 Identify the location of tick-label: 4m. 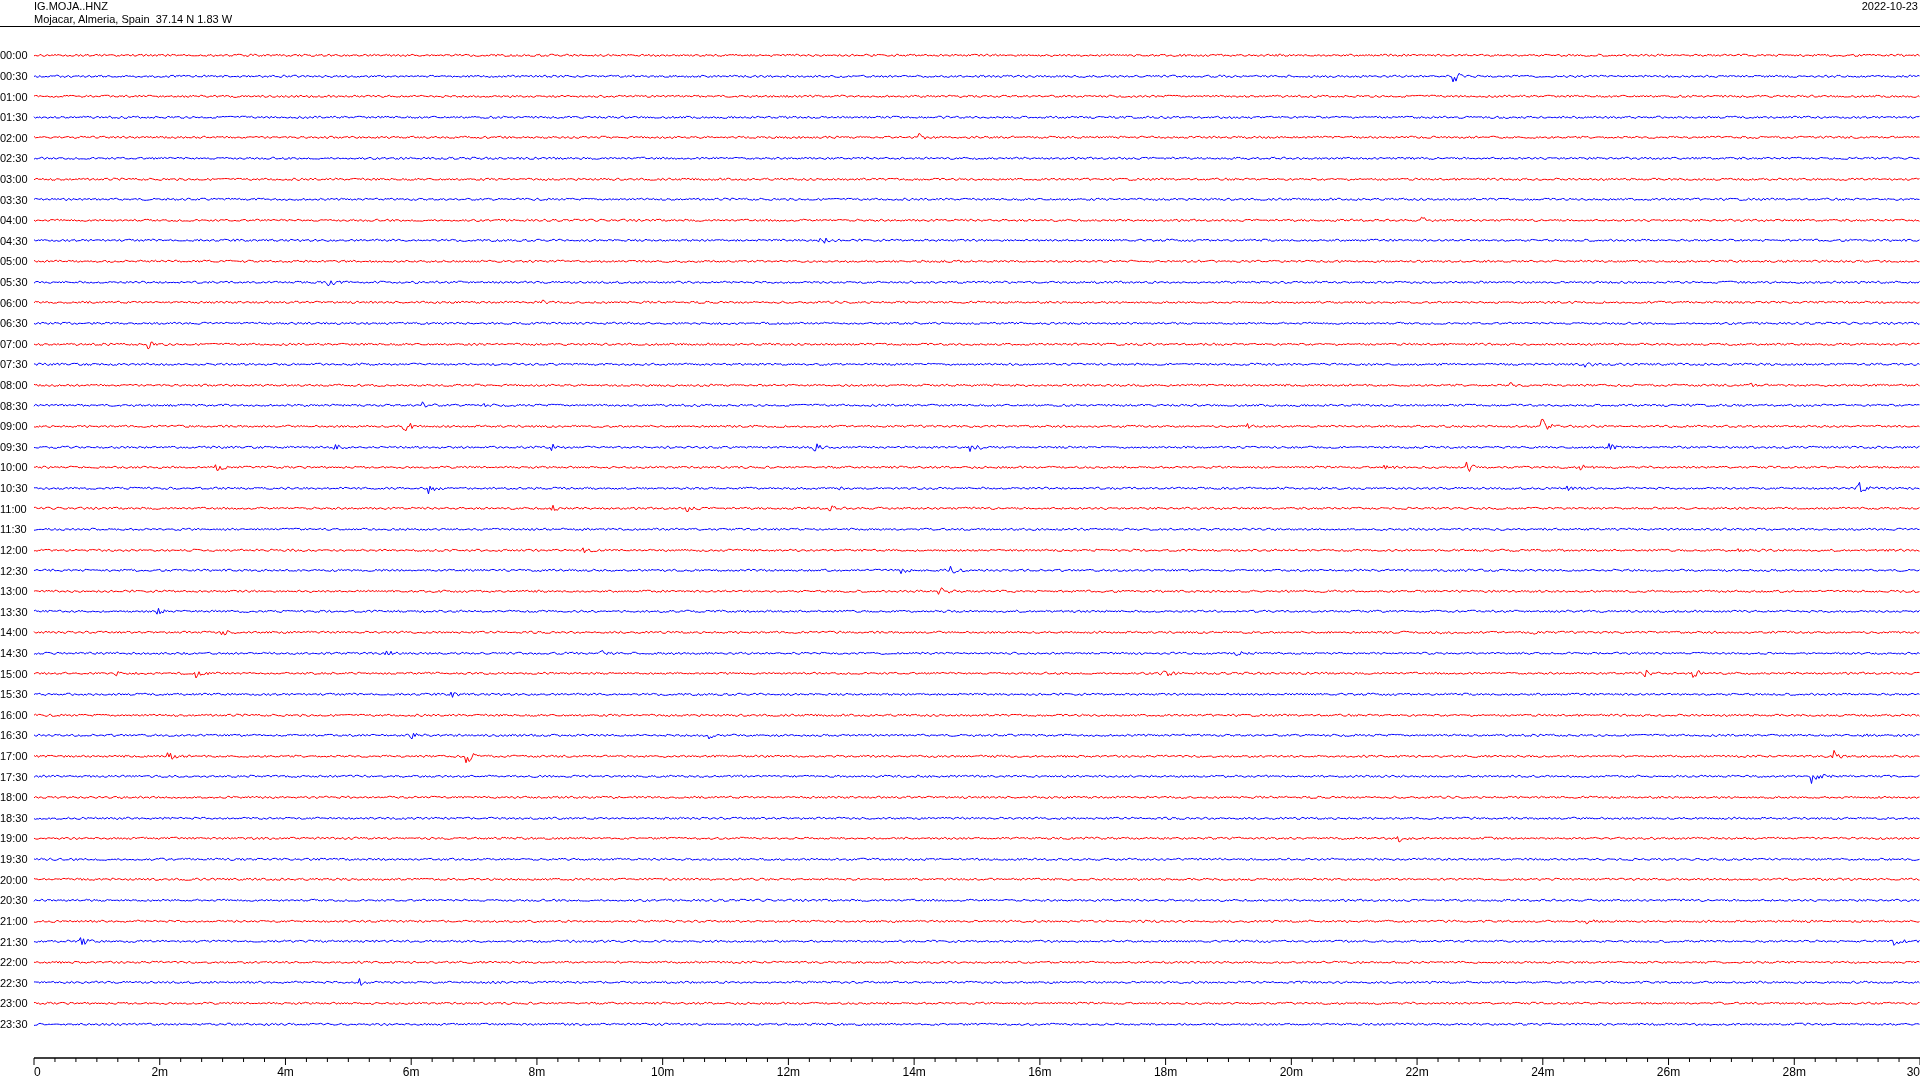
(285, 1072).